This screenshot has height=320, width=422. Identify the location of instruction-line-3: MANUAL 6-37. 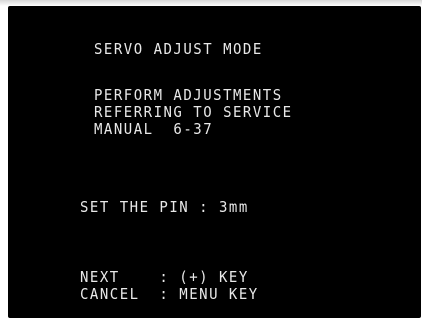
(154, 130).